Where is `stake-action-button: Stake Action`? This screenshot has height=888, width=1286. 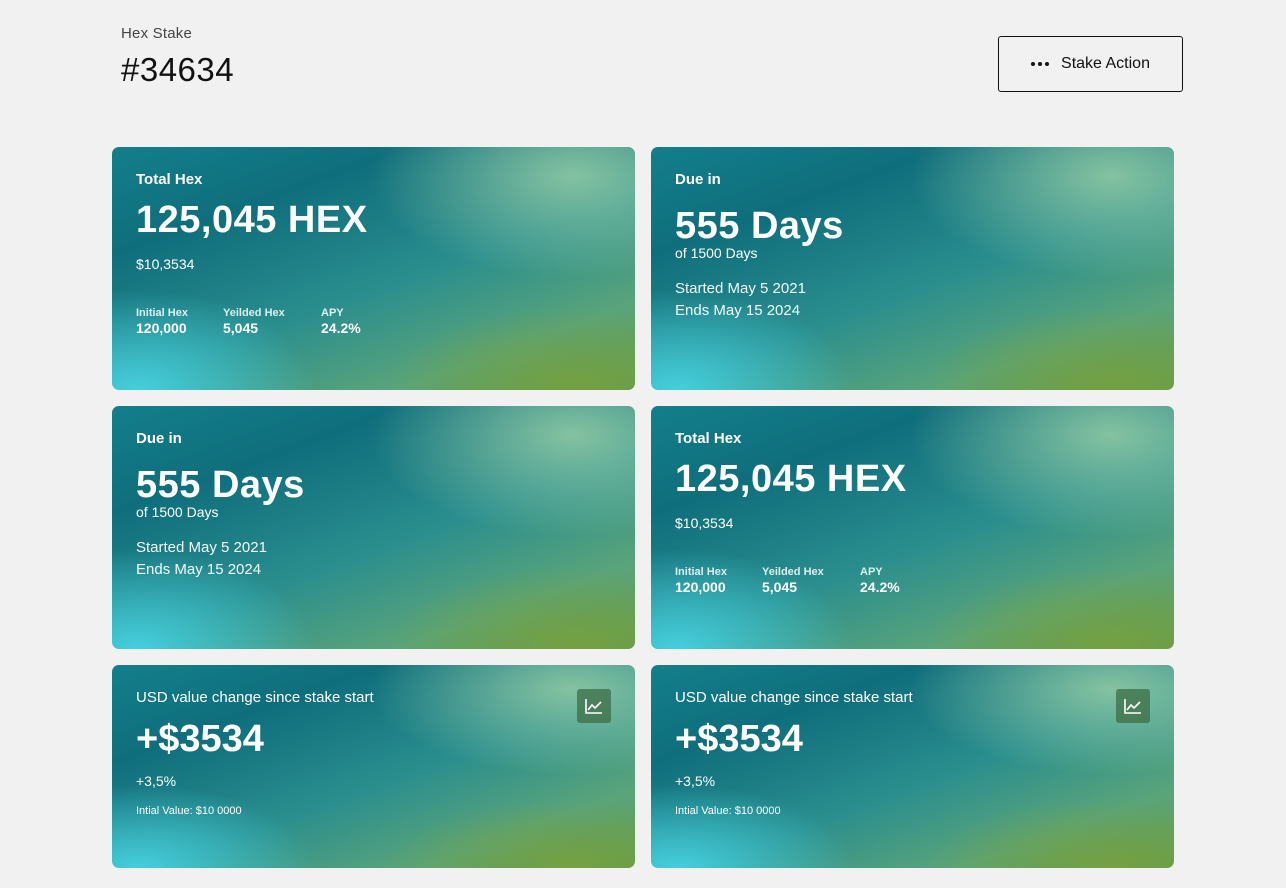
stake-action-button: Stake Action is located at coordinates (1090, 64).